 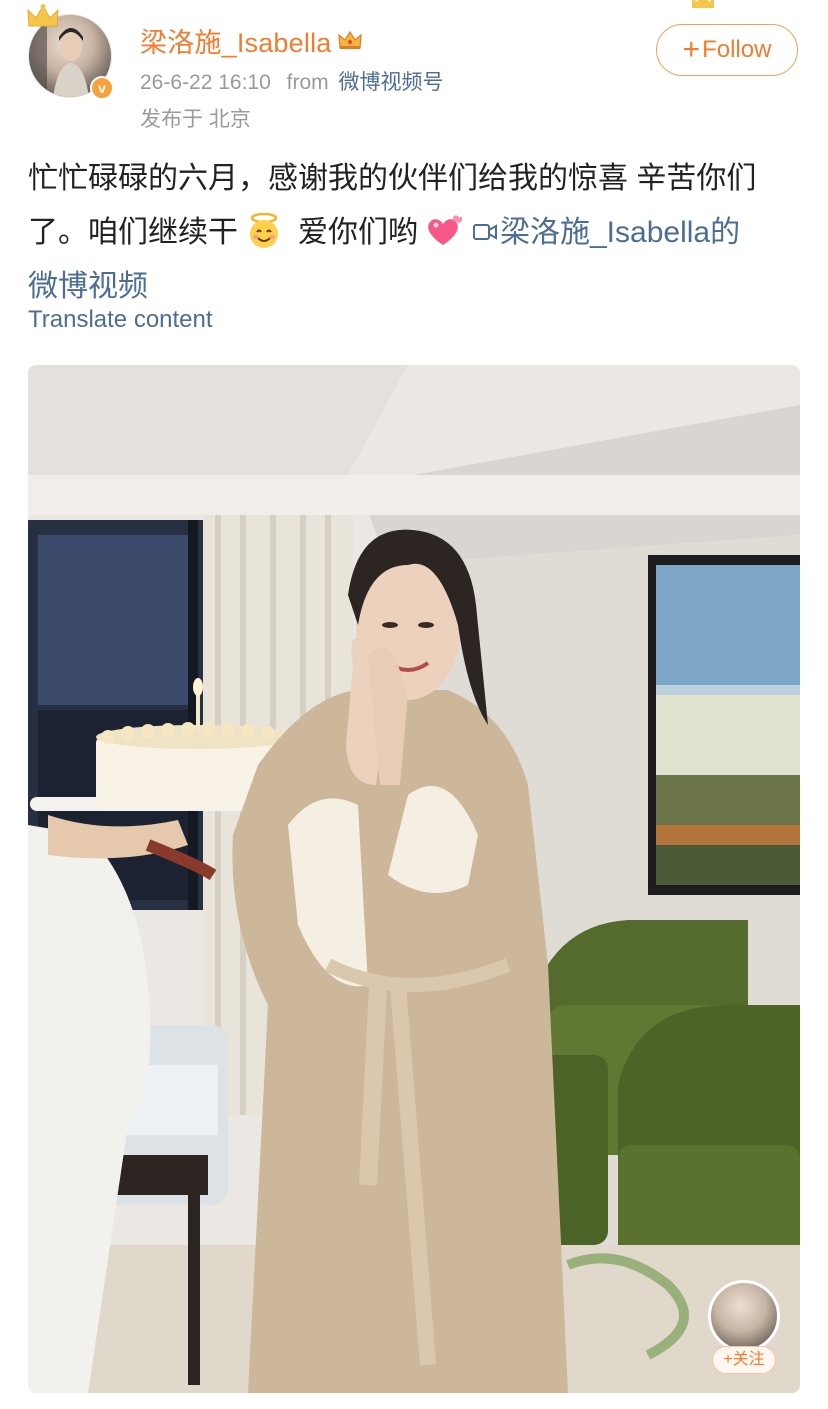 I want to click on username-row: 梁洛施_Isabella, so click(x=251, y=40).